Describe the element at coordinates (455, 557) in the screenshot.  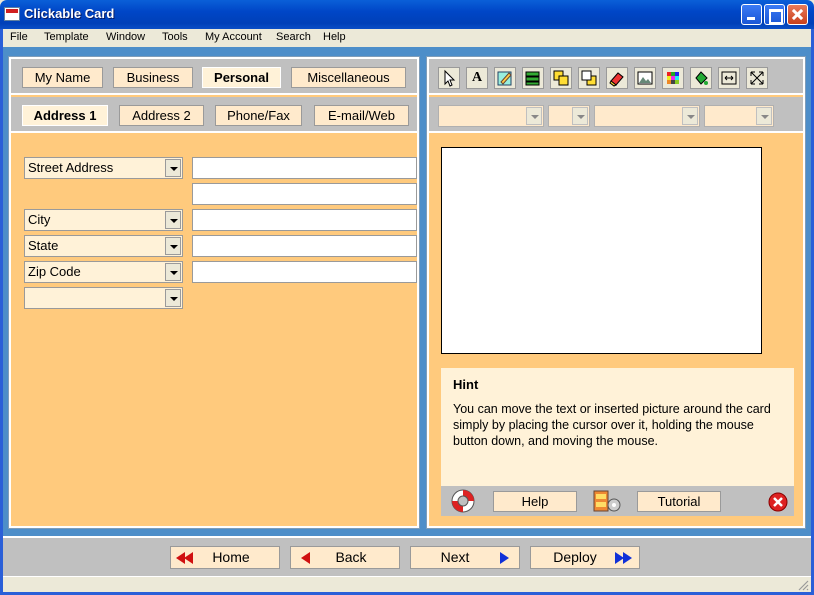
I see `next-label: Next` at that location.